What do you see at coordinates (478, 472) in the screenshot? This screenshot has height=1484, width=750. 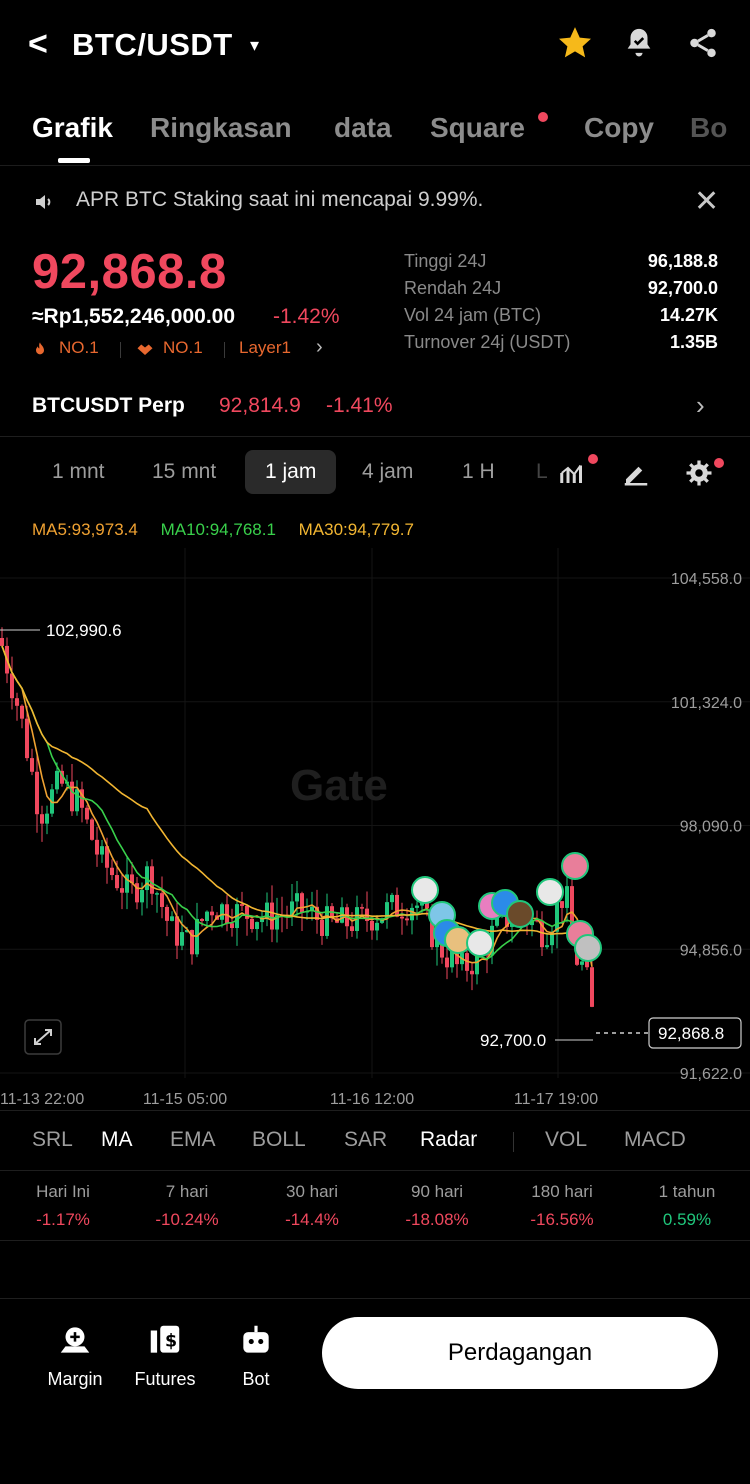 I see `interval-1d: 1 H` at bounding box center [478, 472].